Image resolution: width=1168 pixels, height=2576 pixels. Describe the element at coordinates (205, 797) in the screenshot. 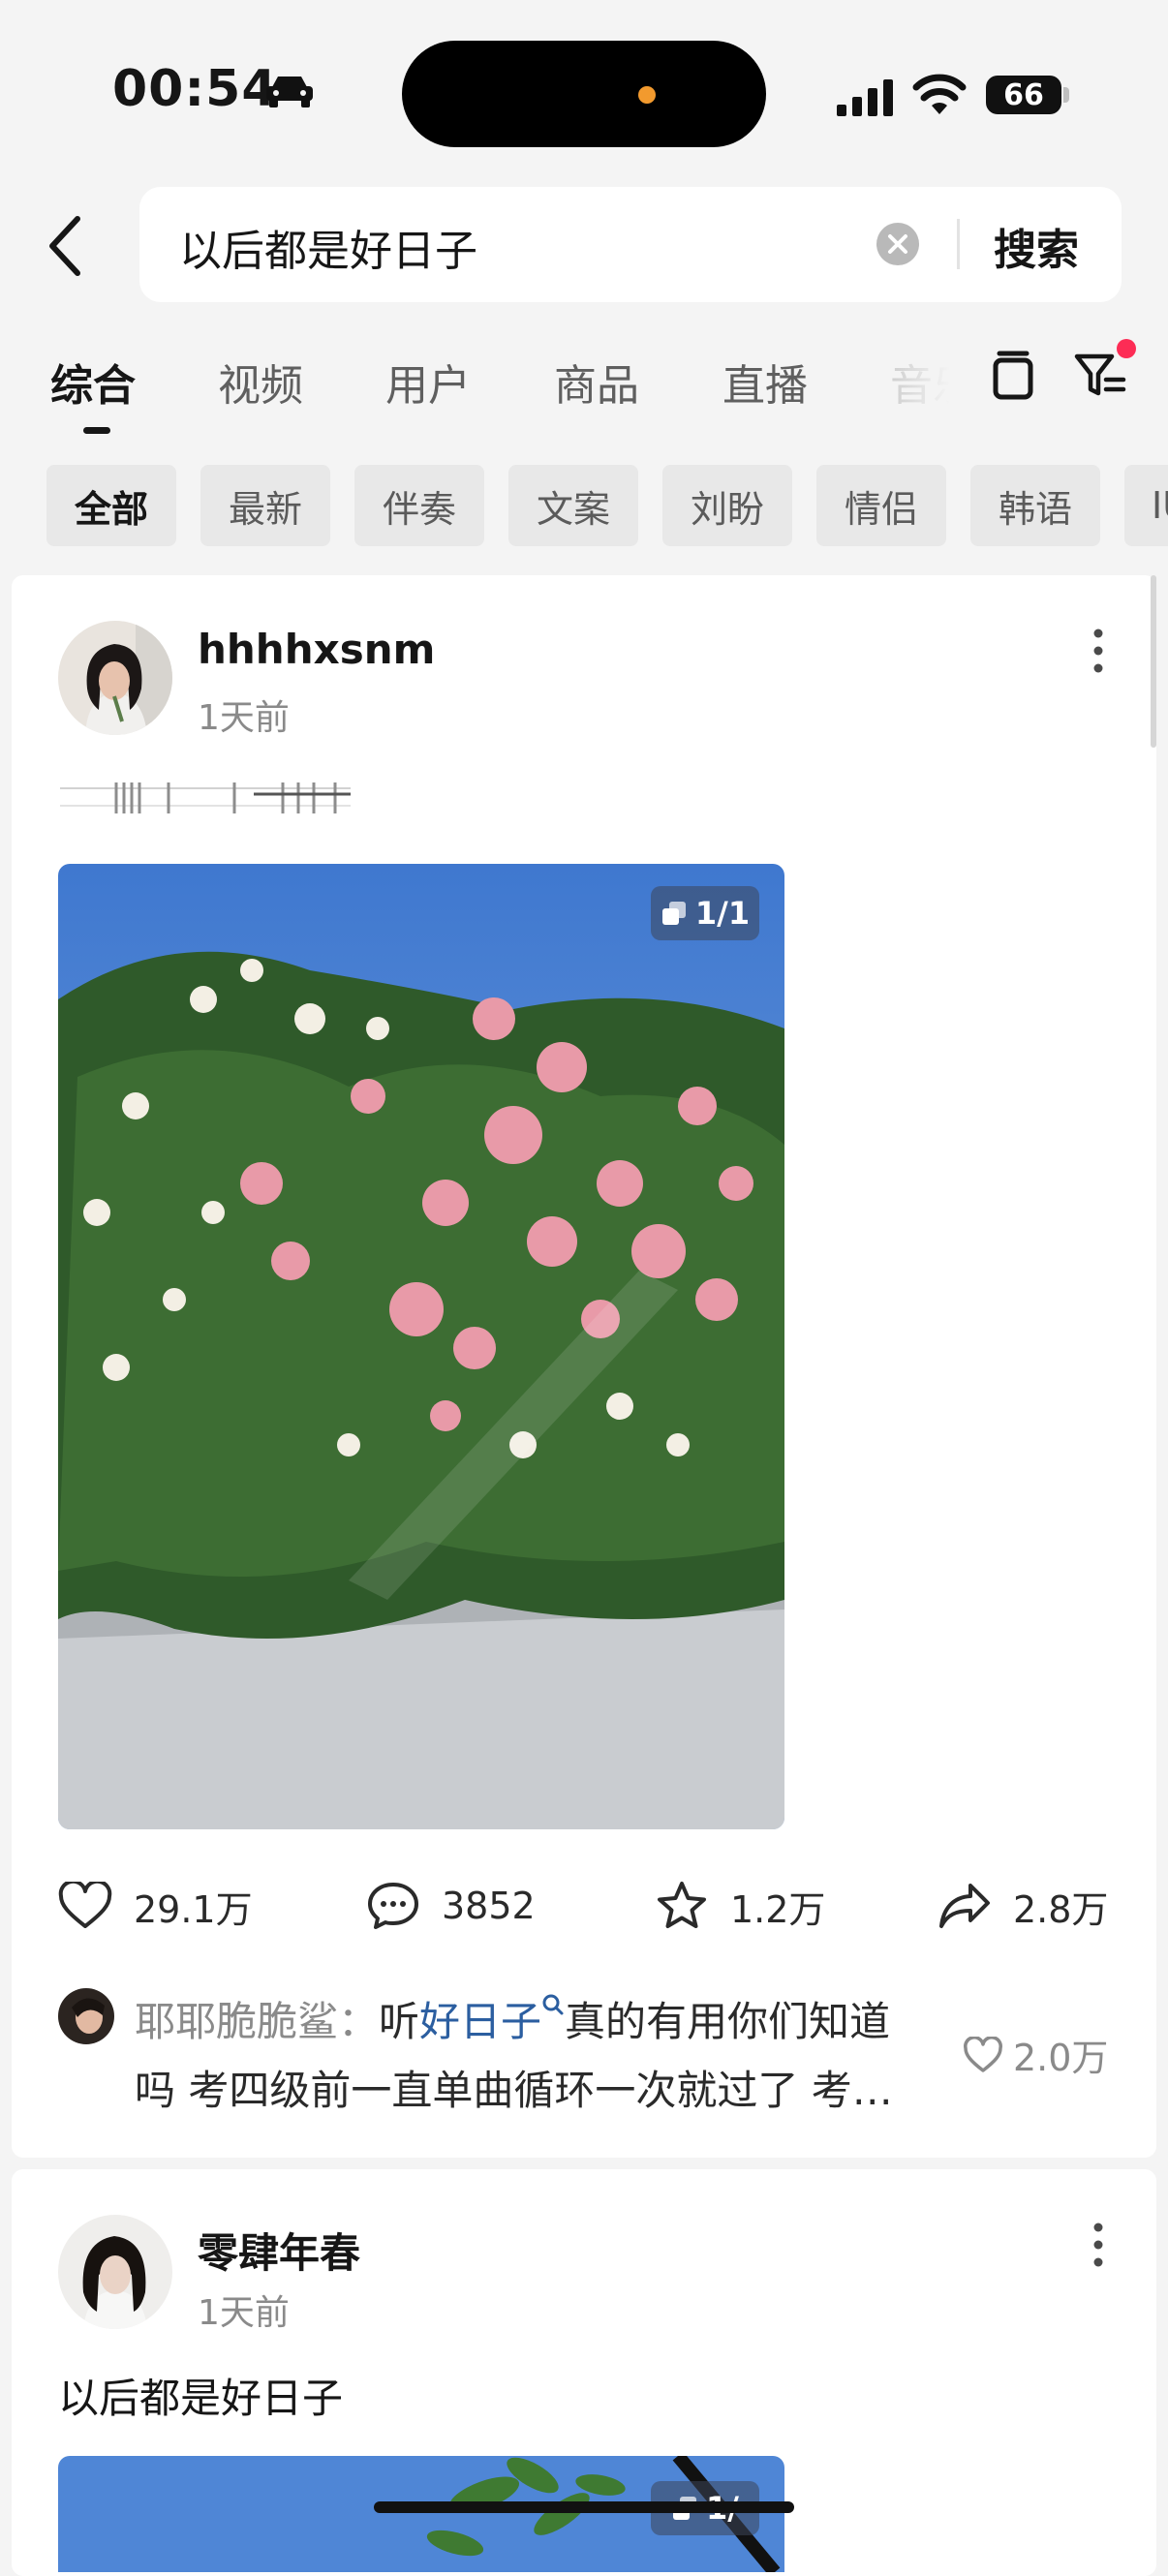

I see `obscured-caption-image` at that location.